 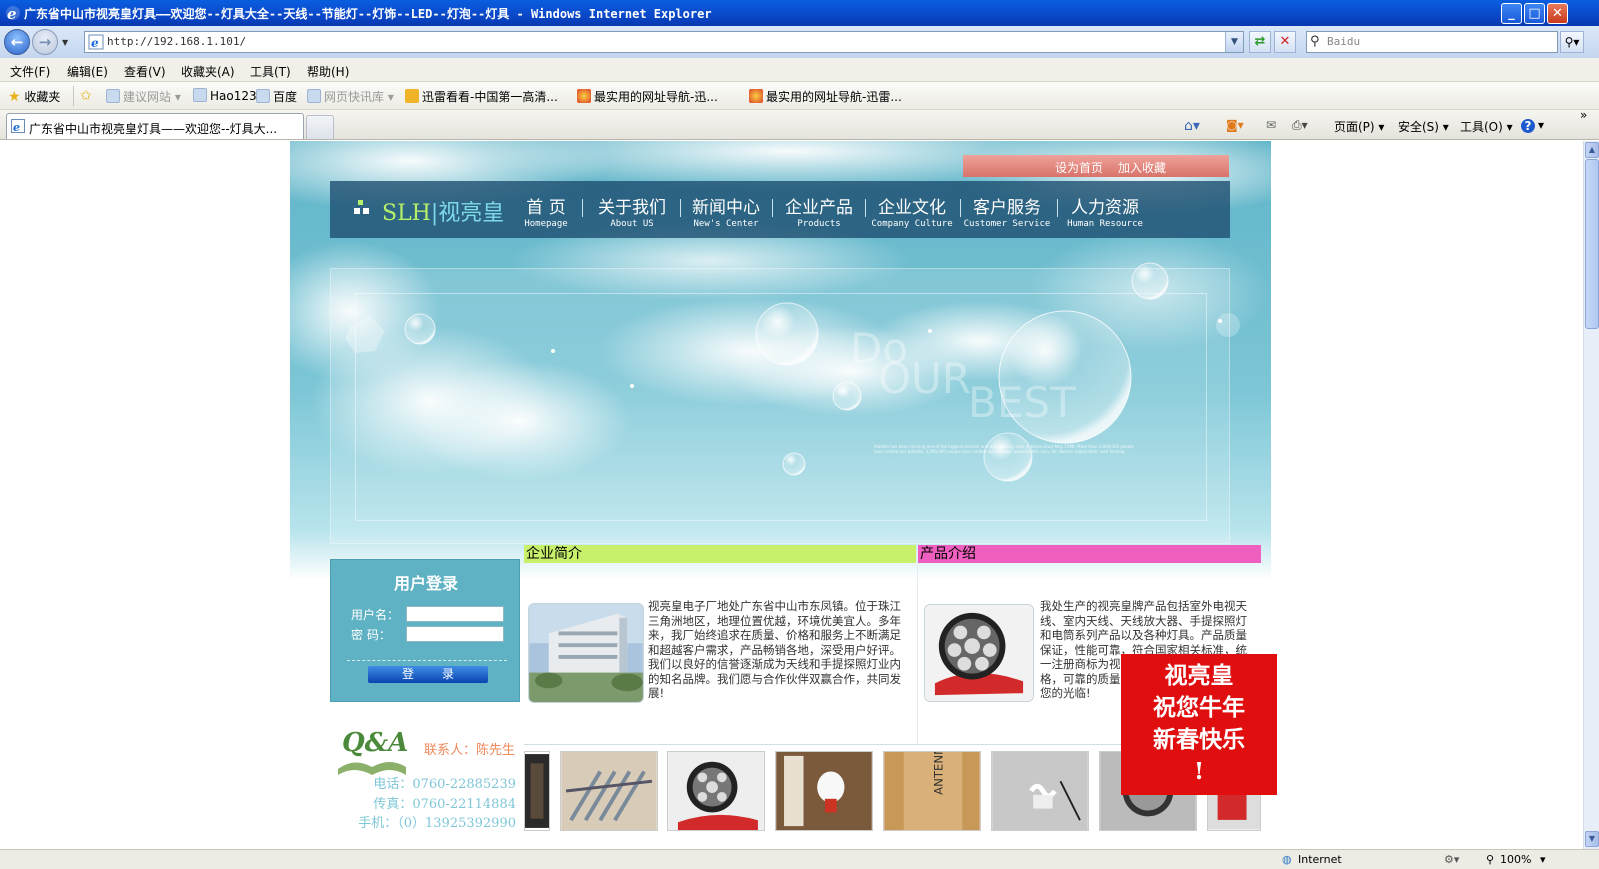 What do you see at coordinates (371, 635) in the screenshot?
I see `password-label: 密 码：` at bounding box center [371, 635].